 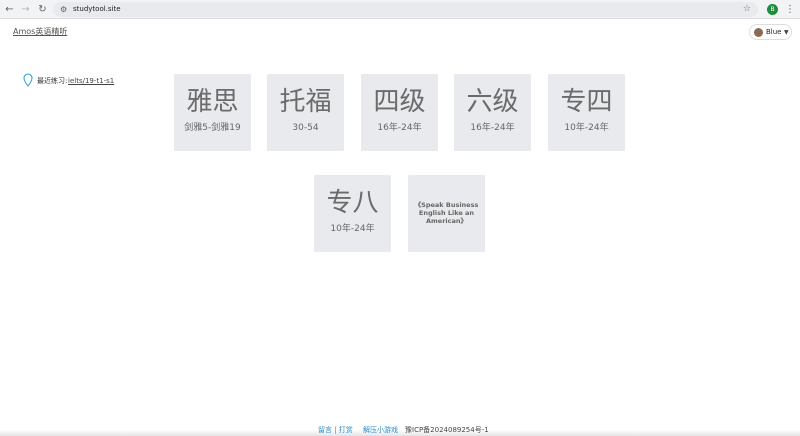 What do you see at coordinates (9, 9) in the screenshot?
I see `back-arrow-icon: ←` at bounding box center [9, 9].